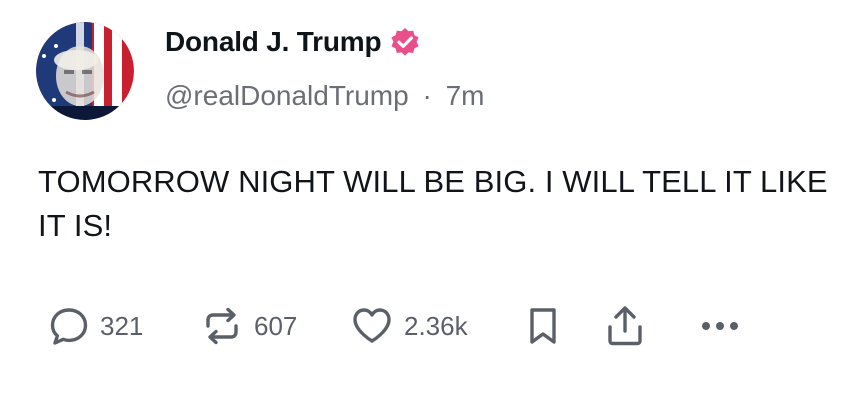 Image resolution: width=850 pixels, height=400 pixels. I want to click on like-button: 2.36k, so click(409, 326).